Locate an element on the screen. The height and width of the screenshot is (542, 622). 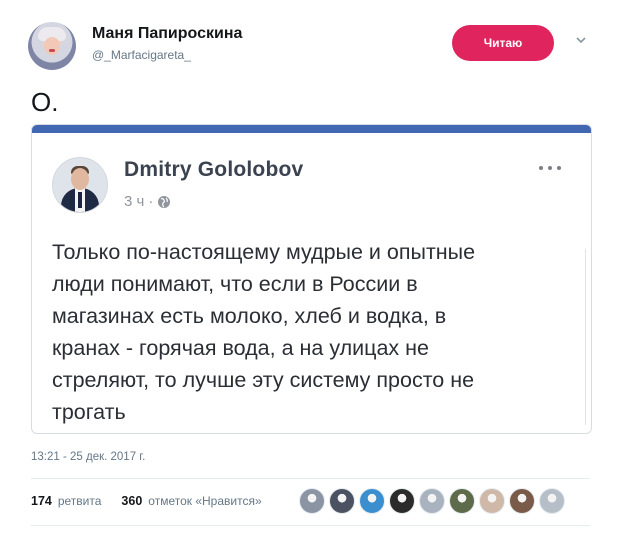
facebook-post-time: 3 ч is located at coordinates (134, 201).